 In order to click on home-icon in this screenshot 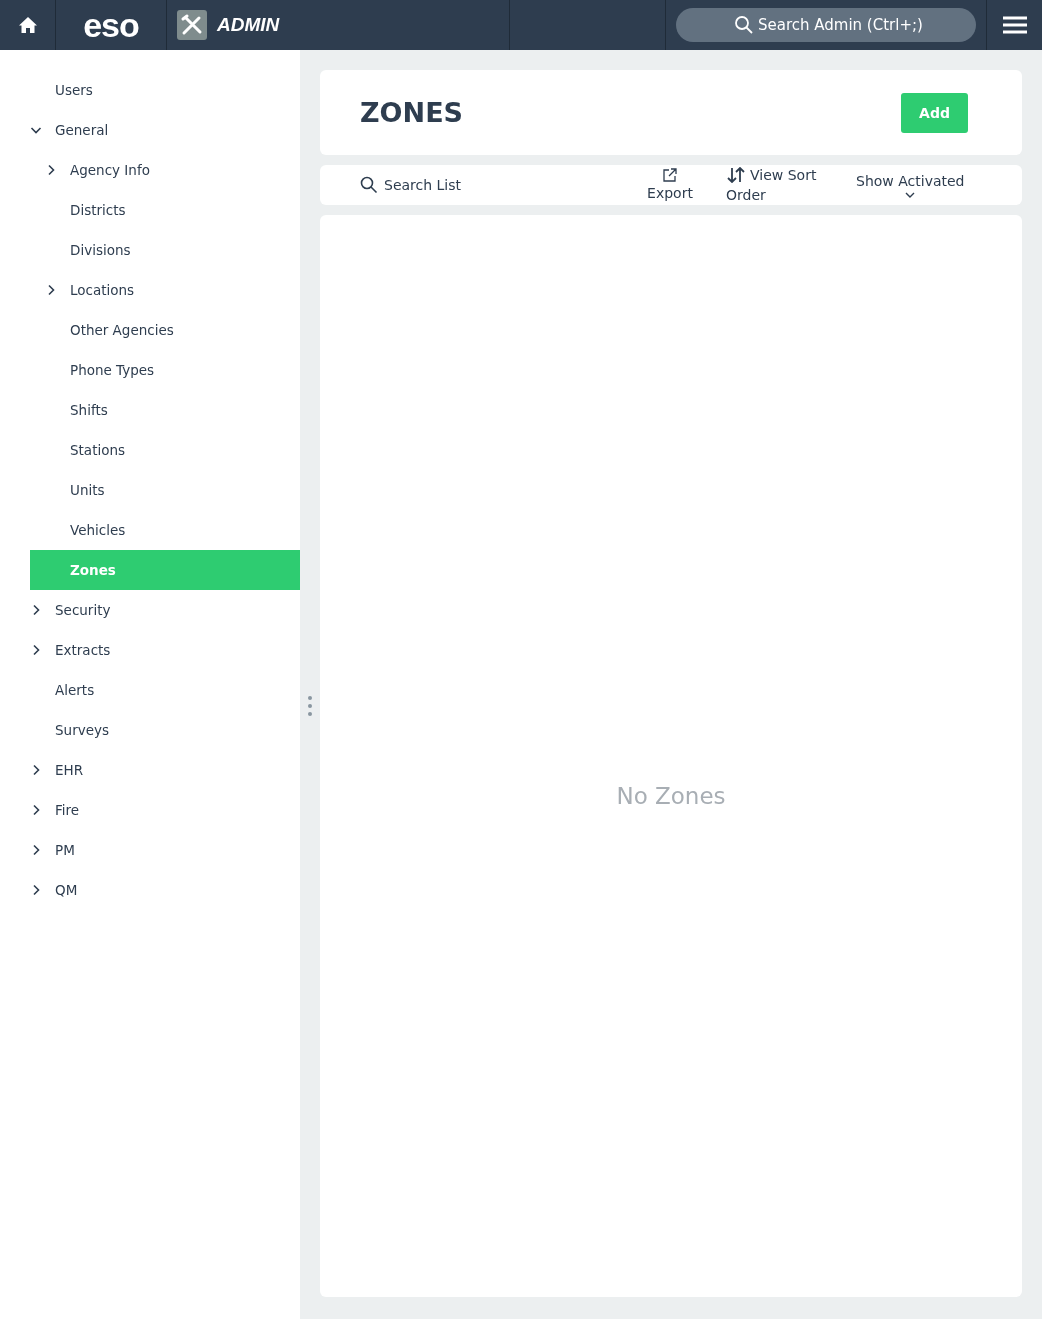, I will do `click(27, 25)`.